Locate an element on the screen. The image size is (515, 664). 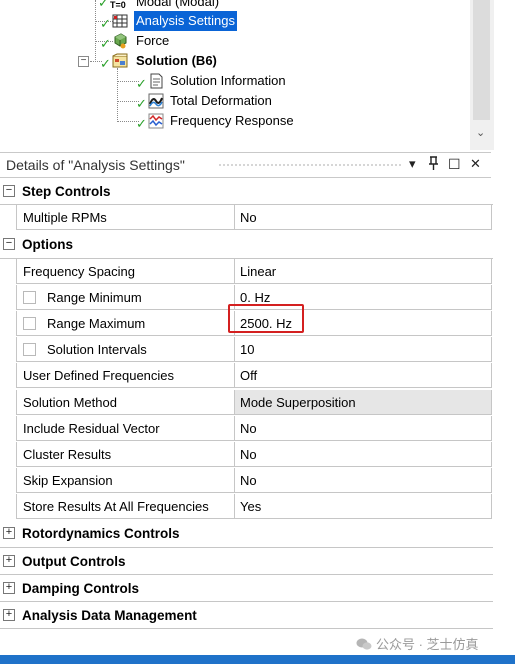
solution-icon is located at coordinates (120, 60).